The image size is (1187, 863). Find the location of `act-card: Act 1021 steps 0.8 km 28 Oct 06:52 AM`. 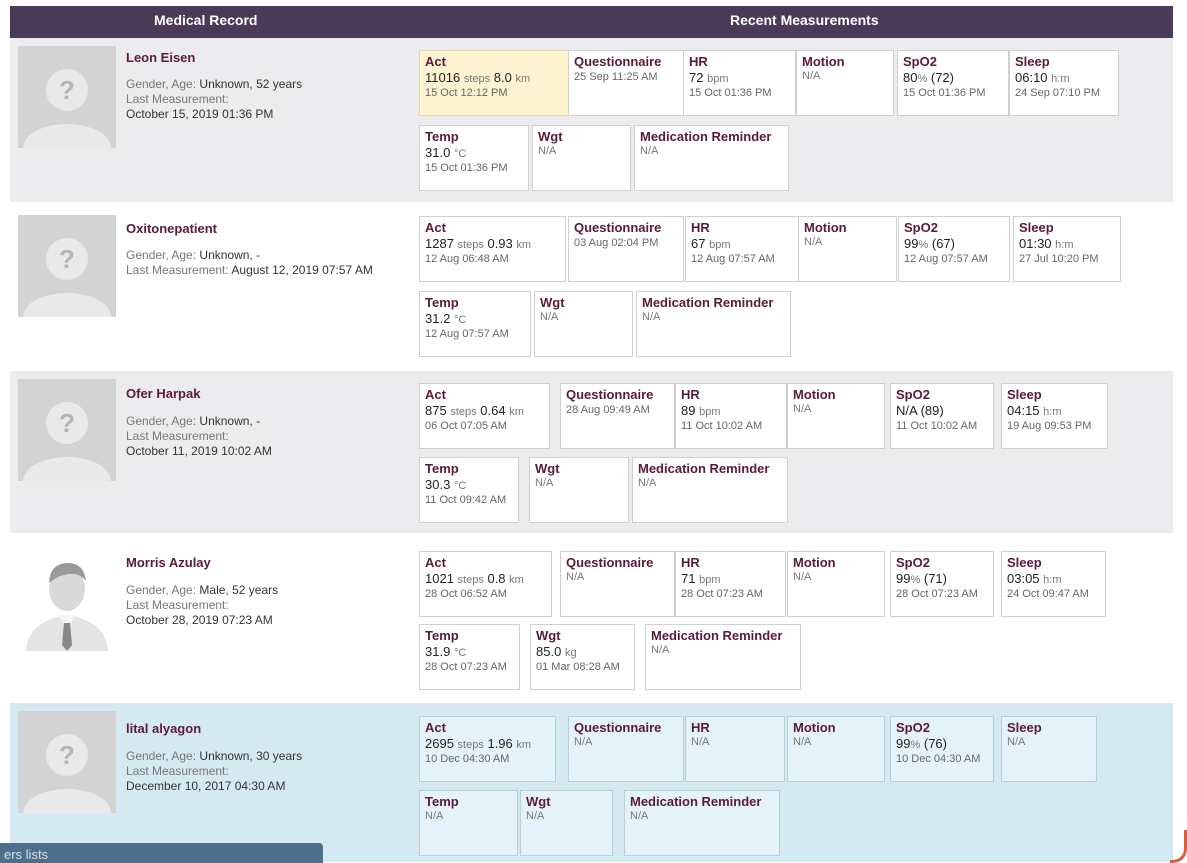

act-card: Act 1021 steps 0.8 km 28 Oct 06:52 AM is located at coordinates (485, 584).